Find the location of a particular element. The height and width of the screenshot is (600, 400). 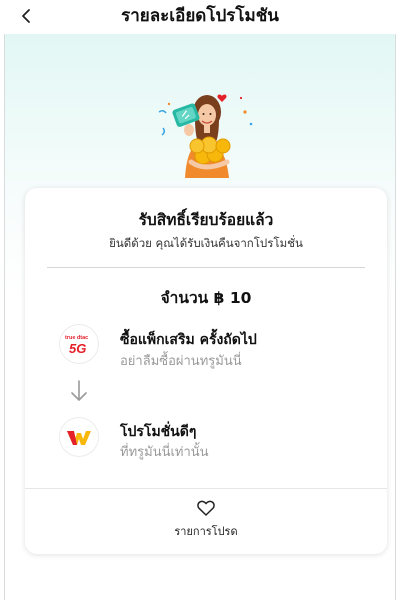

truedtac-5g-logo: true dtac 5G is located at coordinates (79, 344).